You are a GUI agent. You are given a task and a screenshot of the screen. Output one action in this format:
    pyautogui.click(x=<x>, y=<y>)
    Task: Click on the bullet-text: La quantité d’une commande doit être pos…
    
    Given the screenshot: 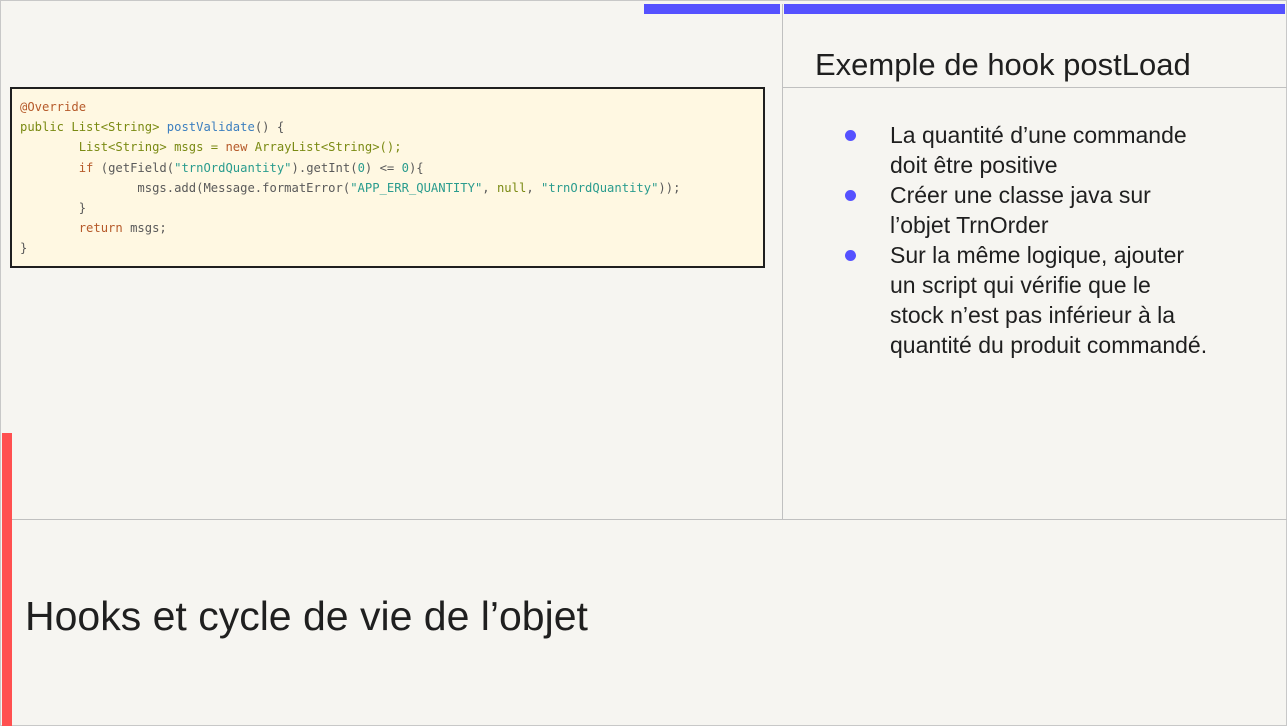 What is the action you would take?
    pyautogui.click(x=1038, y=150)
    